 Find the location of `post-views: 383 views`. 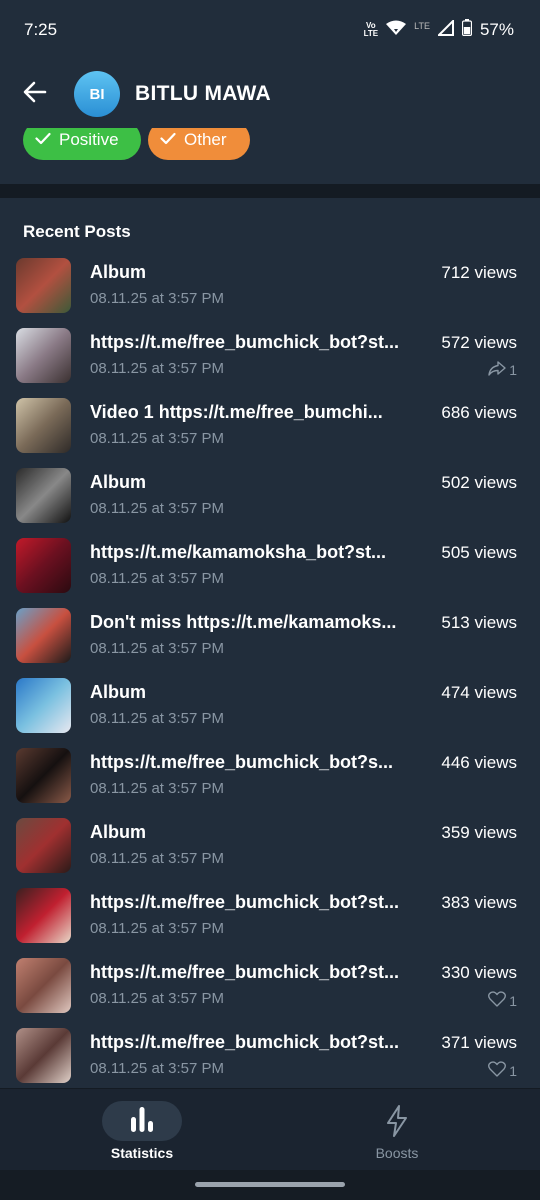

post-views: 383 views is located at coordinates (479, 902).